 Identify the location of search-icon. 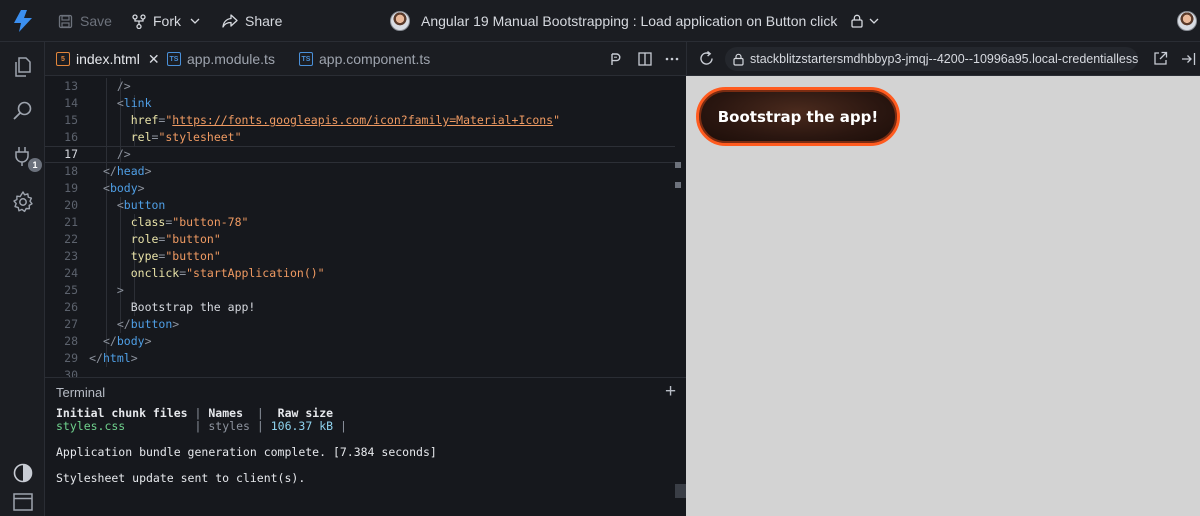
(23, 111).